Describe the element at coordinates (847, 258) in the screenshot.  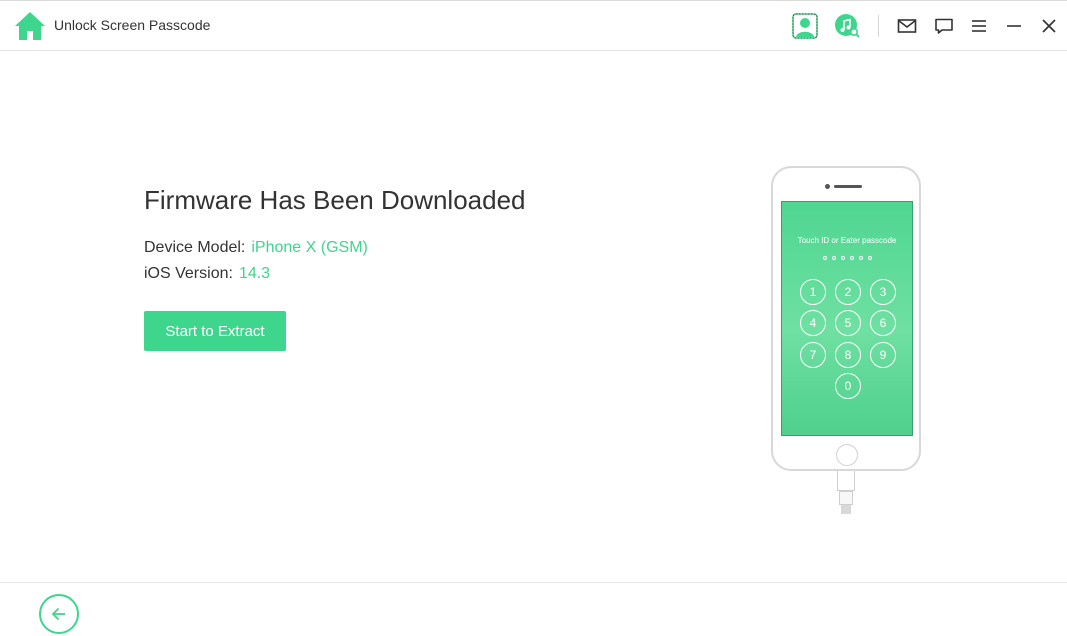
I see `passcode-dots` at that location.